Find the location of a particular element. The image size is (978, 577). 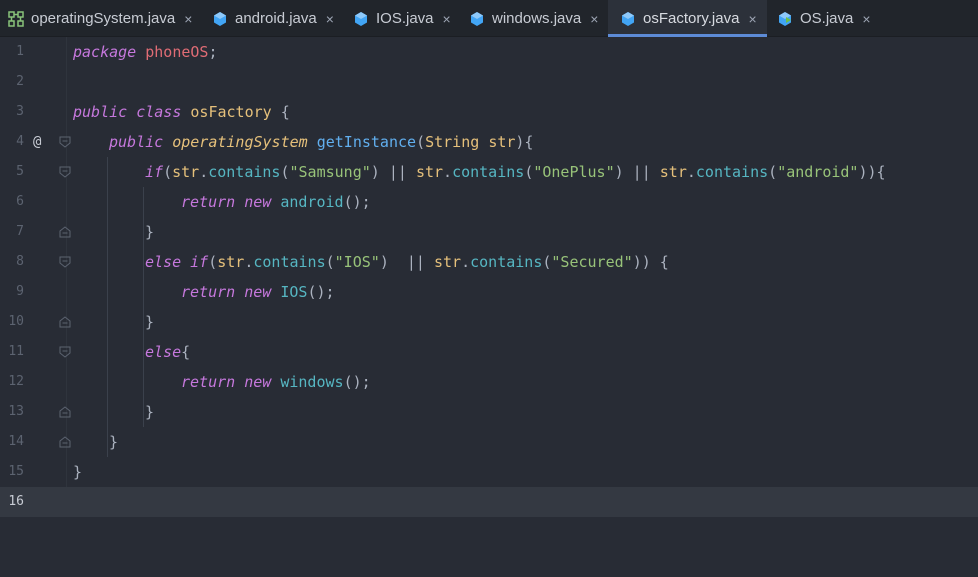

line-number: 8 is located at coordinates (20, 261).